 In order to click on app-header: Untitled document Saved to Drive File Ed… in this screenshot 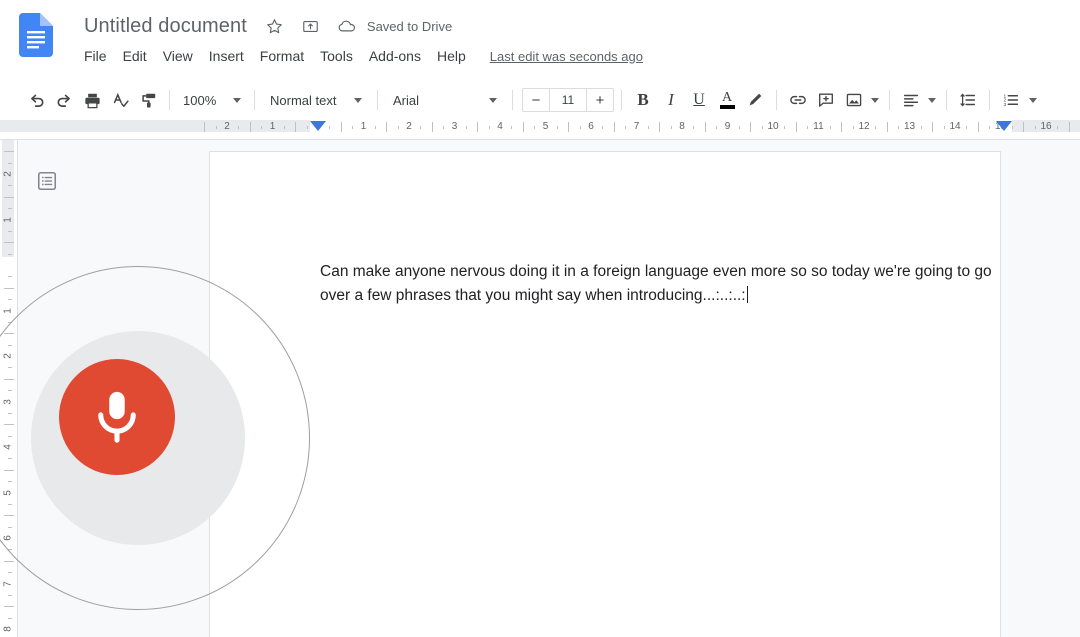, I will do `click(540, 36)`.